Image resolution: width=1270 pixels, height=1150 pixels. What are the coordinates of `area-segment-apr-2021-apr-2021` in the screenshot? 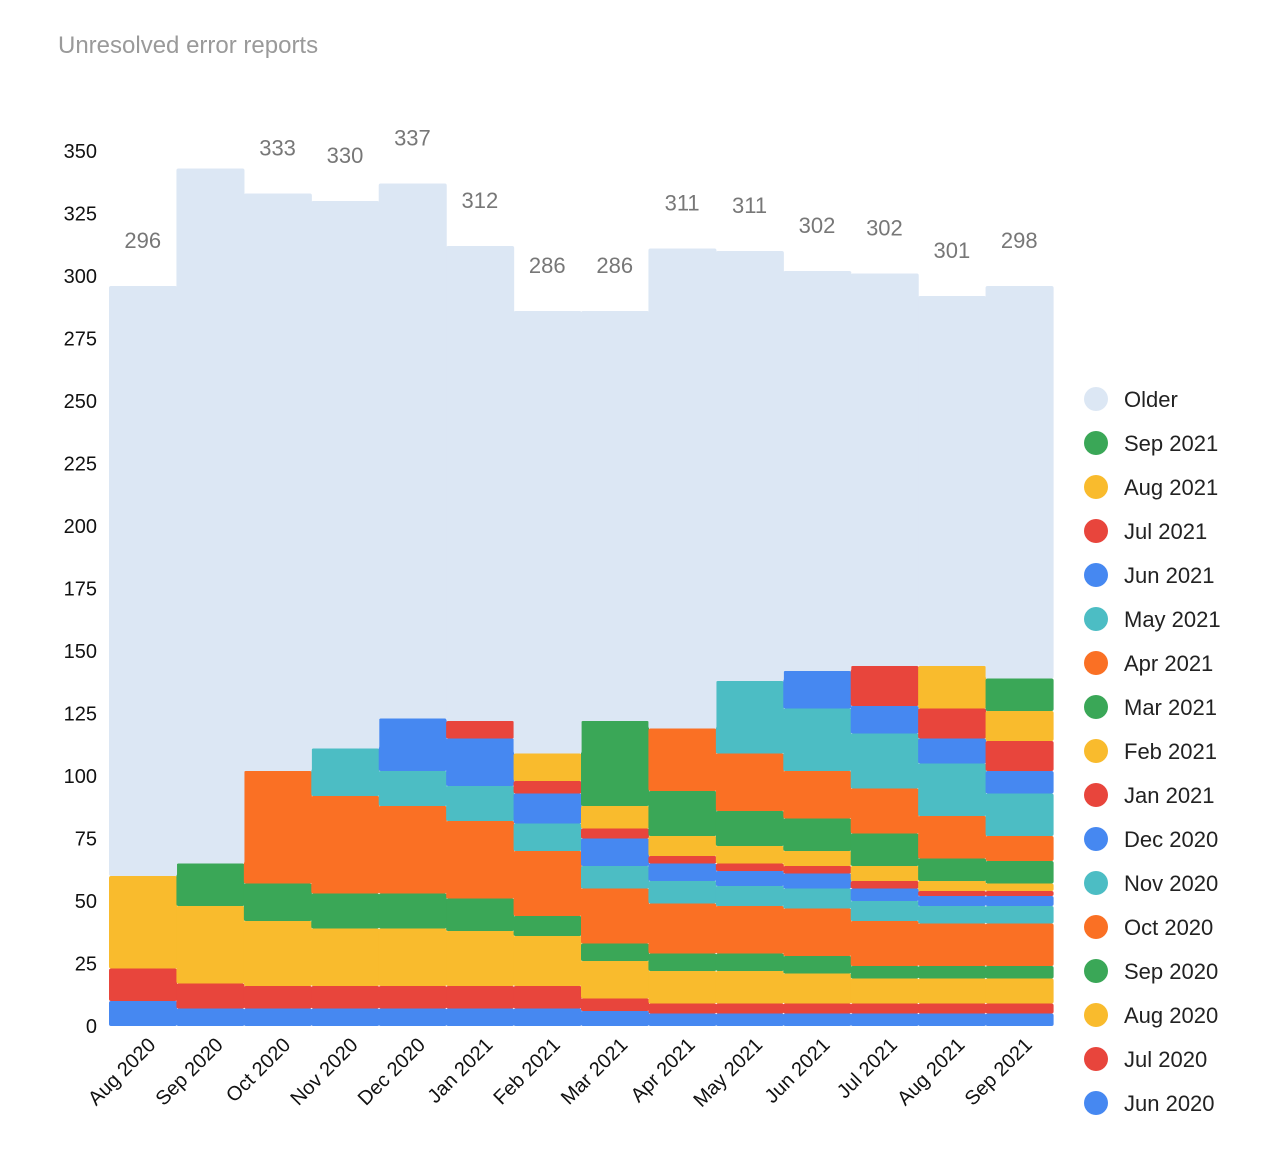 It's located at (682, 759).